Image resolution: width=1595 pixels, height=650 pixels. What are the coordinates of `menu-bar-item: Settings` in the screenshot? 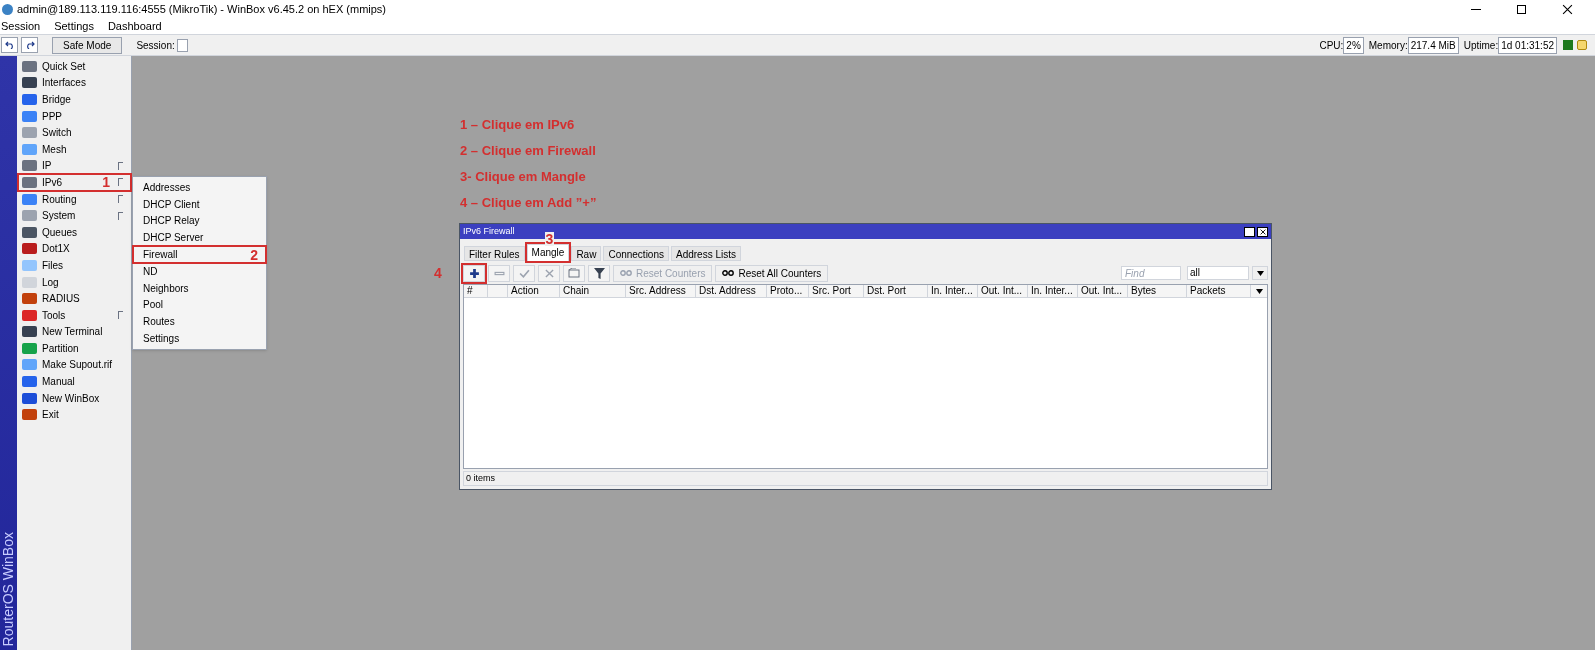 It's located at (74, 26).